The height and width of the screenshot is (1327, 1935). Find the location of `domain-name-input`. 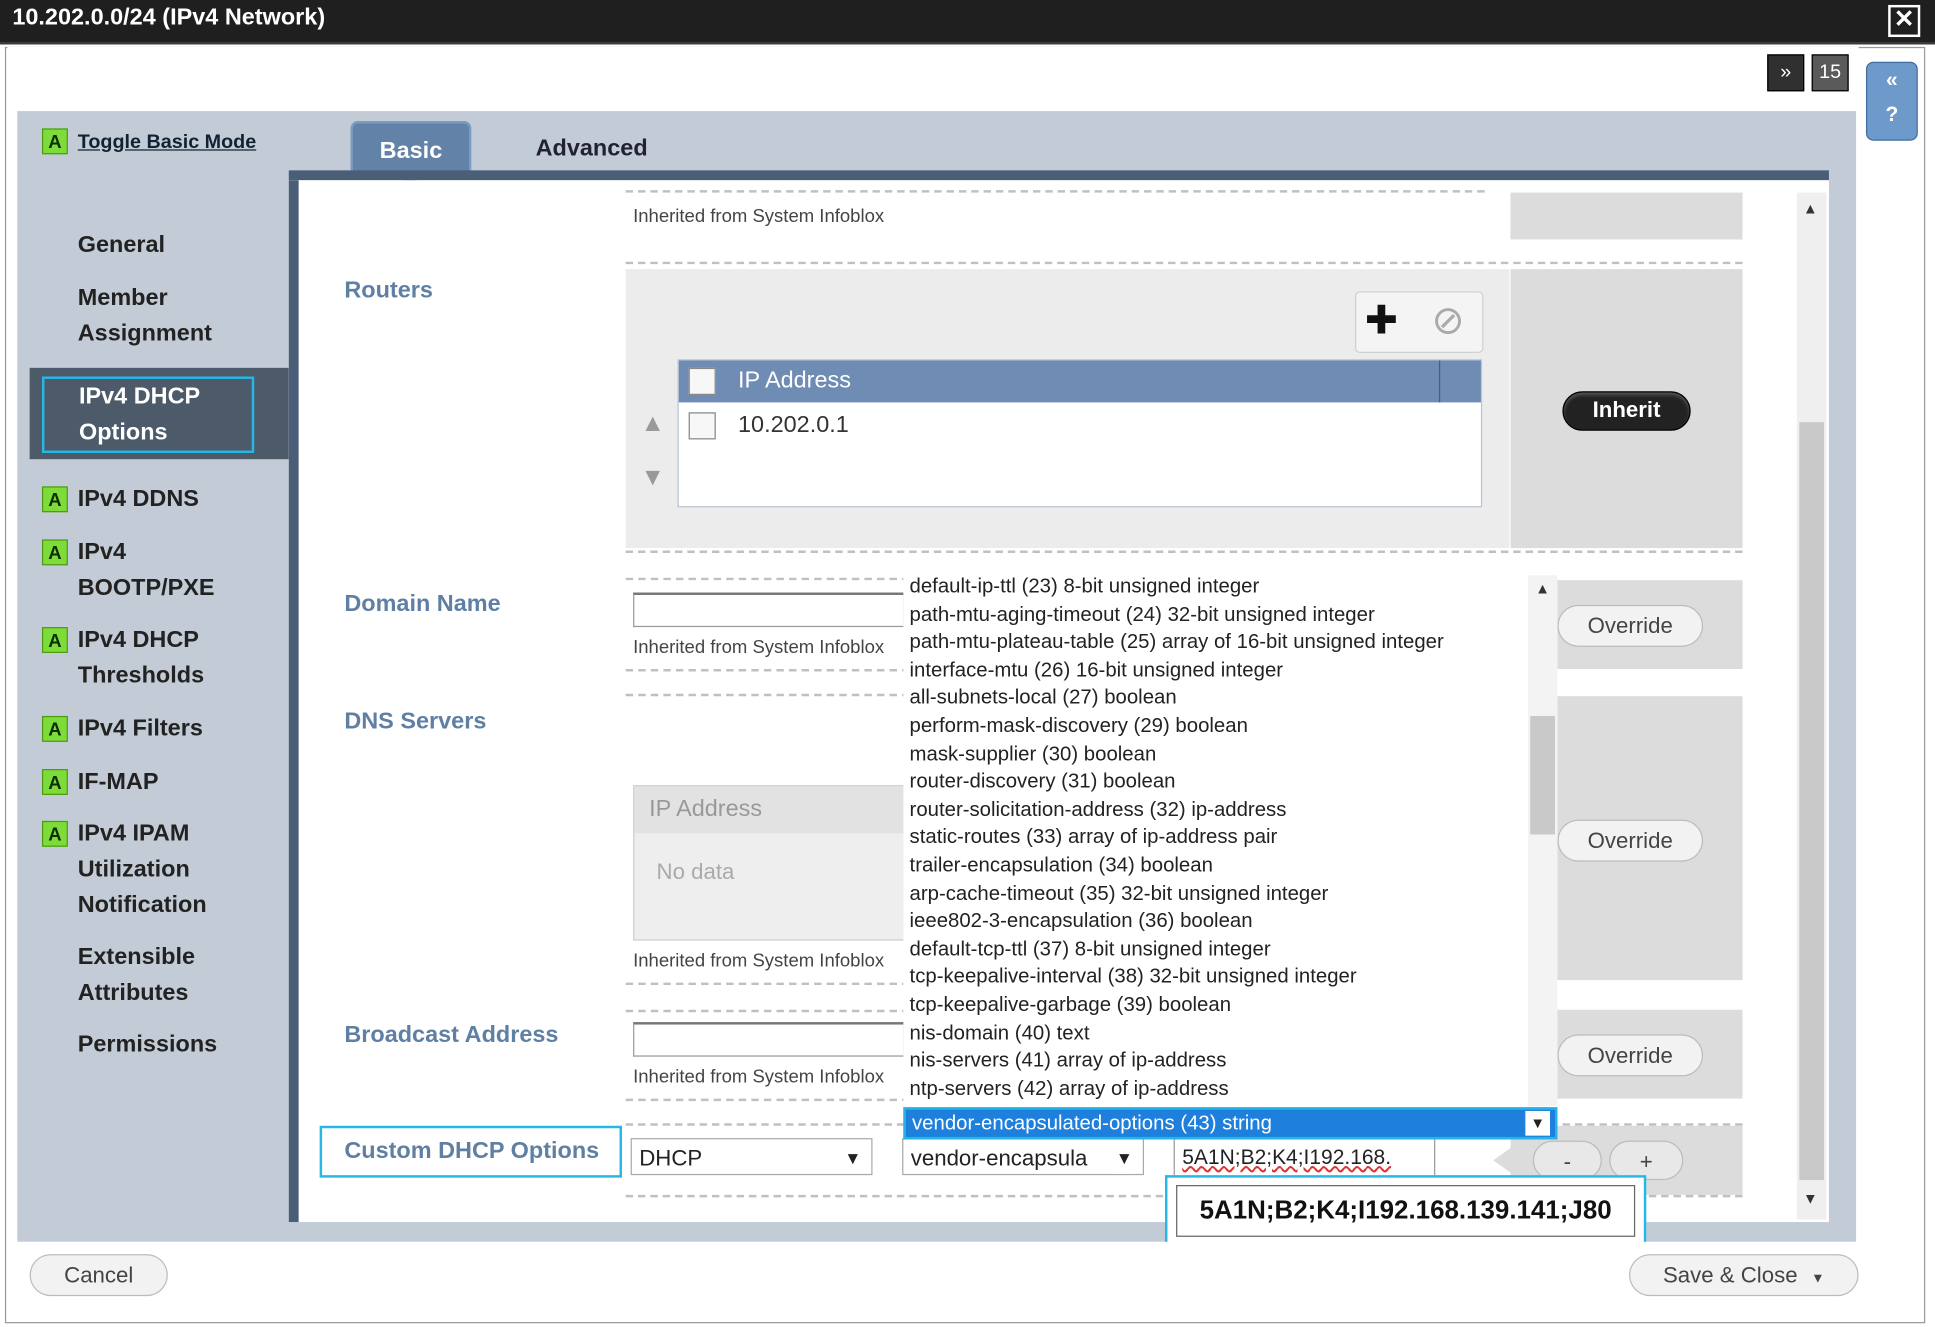

domain-name-input is located at coordinates (769, 610).